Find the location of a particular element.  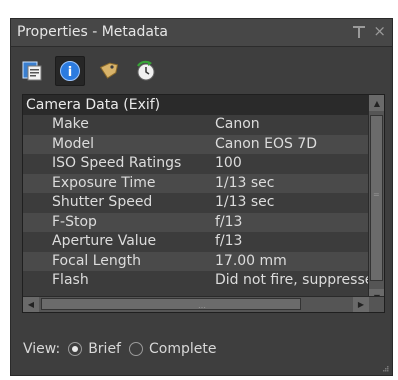

metadata-row: Shutter Speed 1/13 sec is located at coordinates (196, 203).